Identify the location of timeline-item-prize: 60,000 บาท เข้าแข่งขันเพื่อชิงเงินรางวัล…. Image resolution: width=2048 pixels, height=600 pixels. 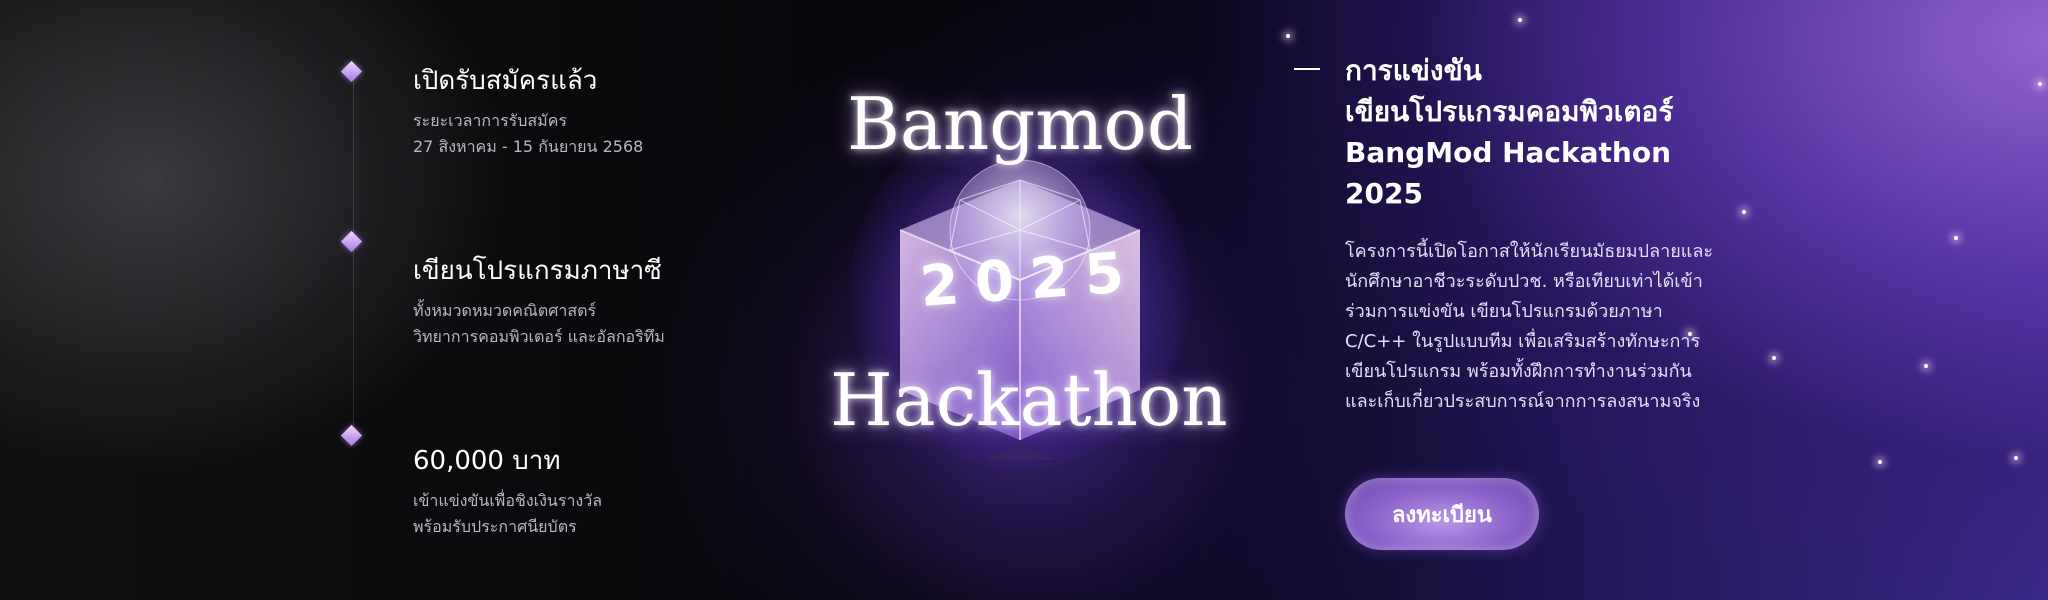
(583, 492).